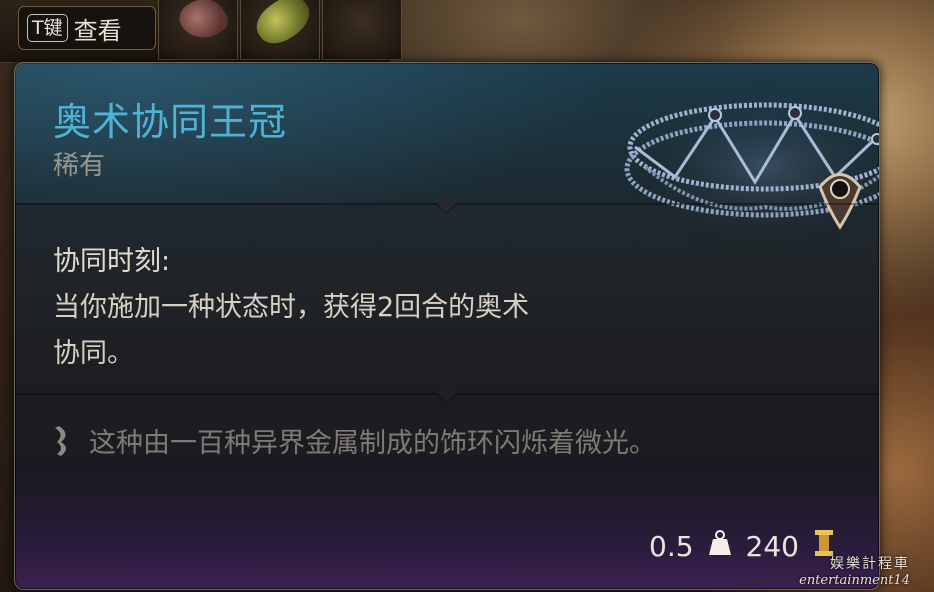  What do you see at coordinates (283, 26) in the screenshot?
I see `food-item-icon` at bounding box center [283, 26].